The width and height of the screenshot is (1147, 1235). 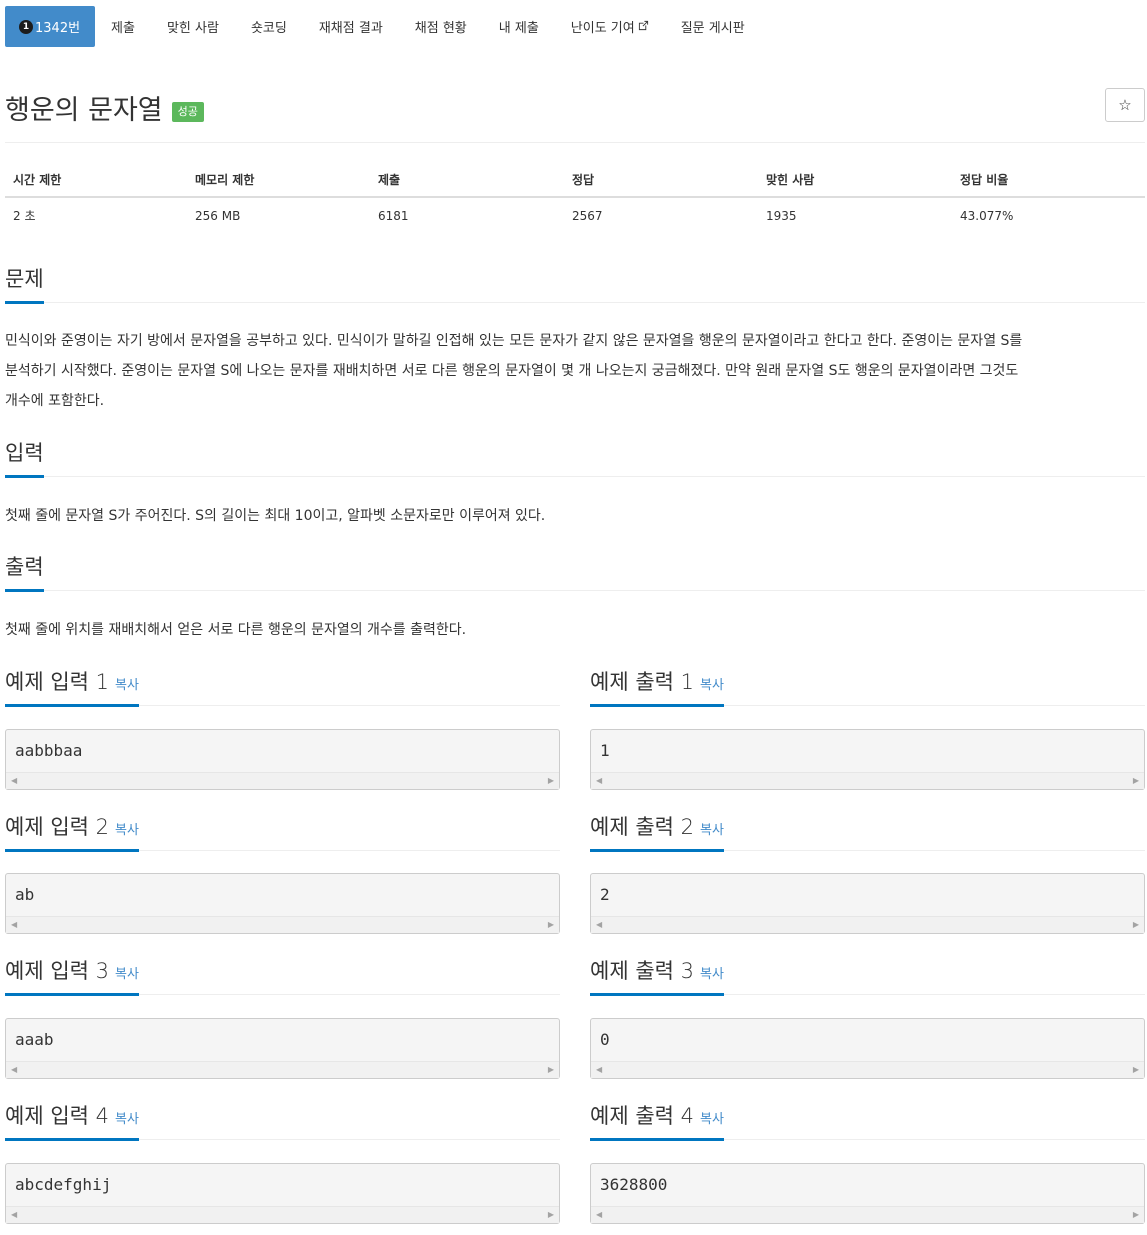 What do you see at coordinates (575, 571) in the screenshot?
I see `output-heading: 출력` at bounding box center [575, 571].